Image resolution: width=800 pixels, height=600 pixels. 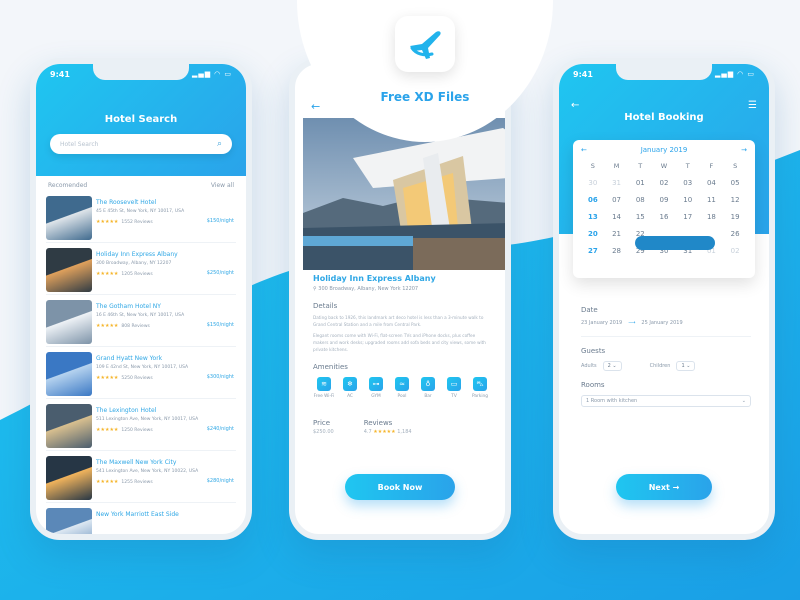 I want to click on rooms-select: 1 Room with kitchen ⌄, so click(x=666, y=401).